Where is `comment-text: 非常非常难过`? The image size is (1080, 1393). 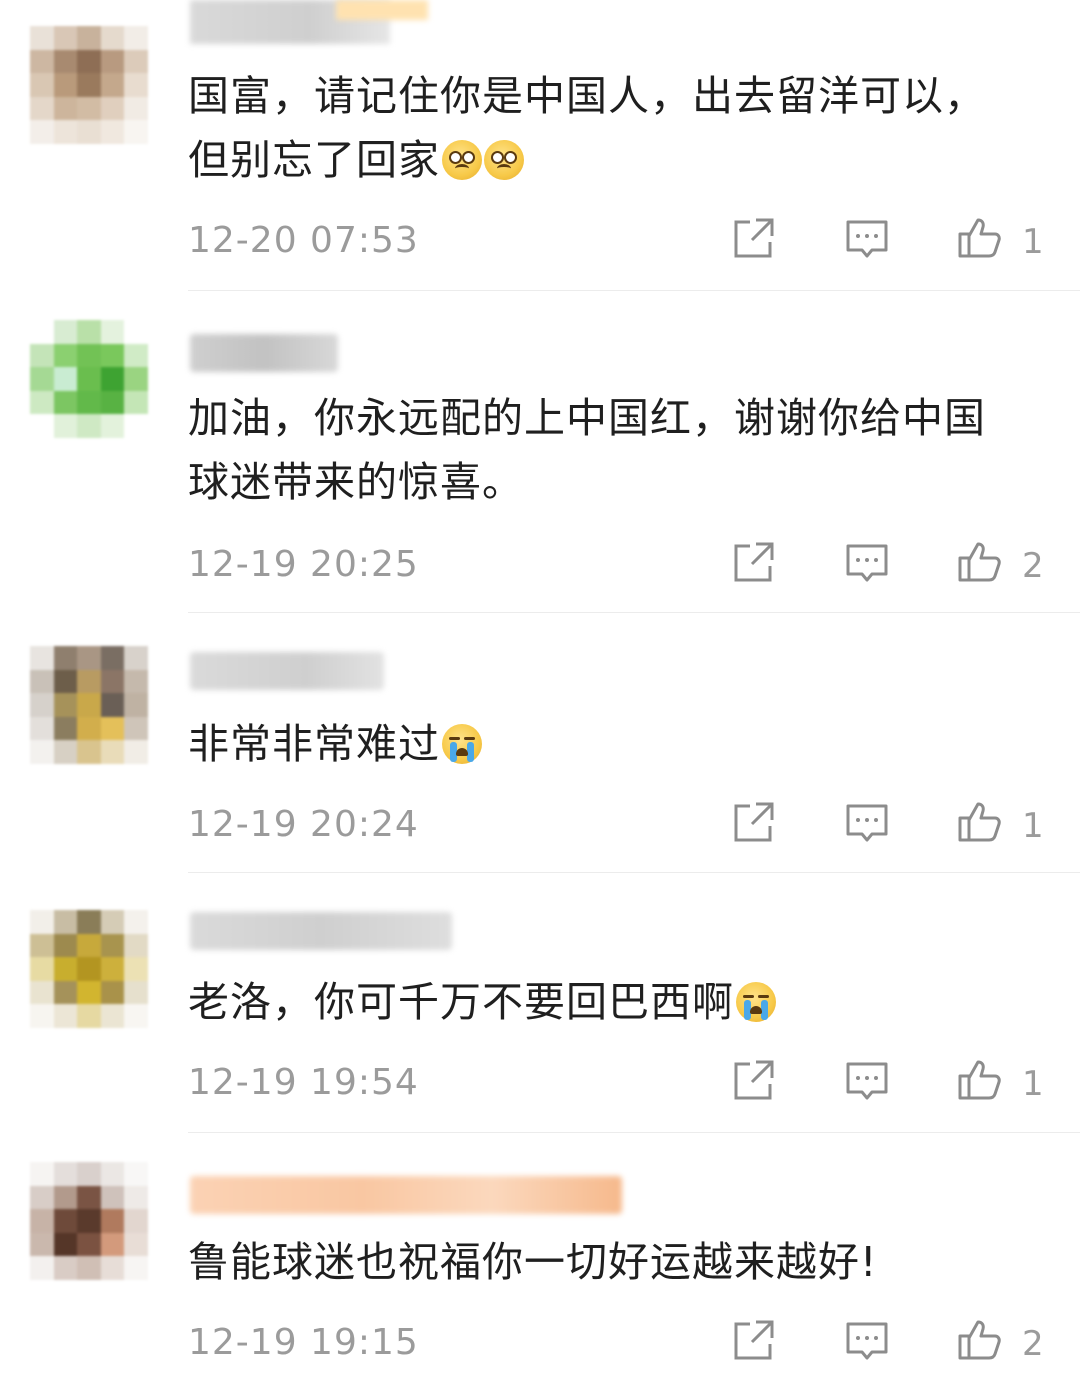
comment-text: 非常非常难过 is located at coordinates (623, 744).